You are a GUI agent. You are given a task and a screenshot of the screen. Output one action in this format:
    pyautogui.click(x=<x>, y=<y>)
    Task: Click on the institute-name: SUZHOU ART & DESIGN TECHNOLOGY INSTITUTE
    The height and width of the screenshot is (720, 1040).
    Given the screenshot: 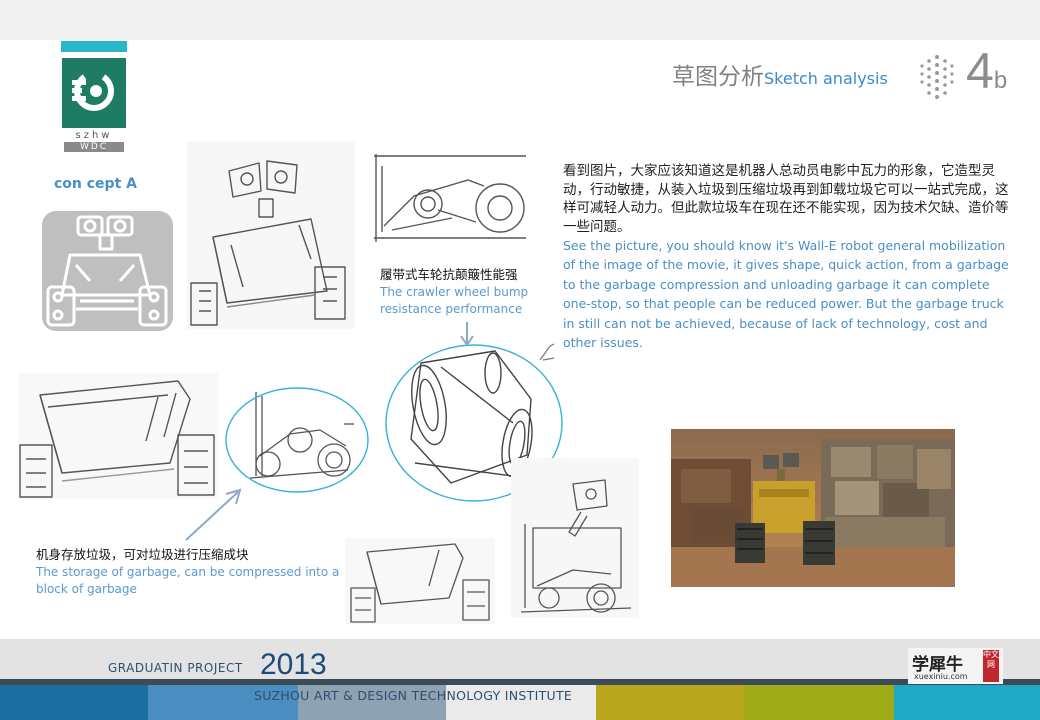 What is the action you would take?
    pyautogui.click(x=413, y=695)
    